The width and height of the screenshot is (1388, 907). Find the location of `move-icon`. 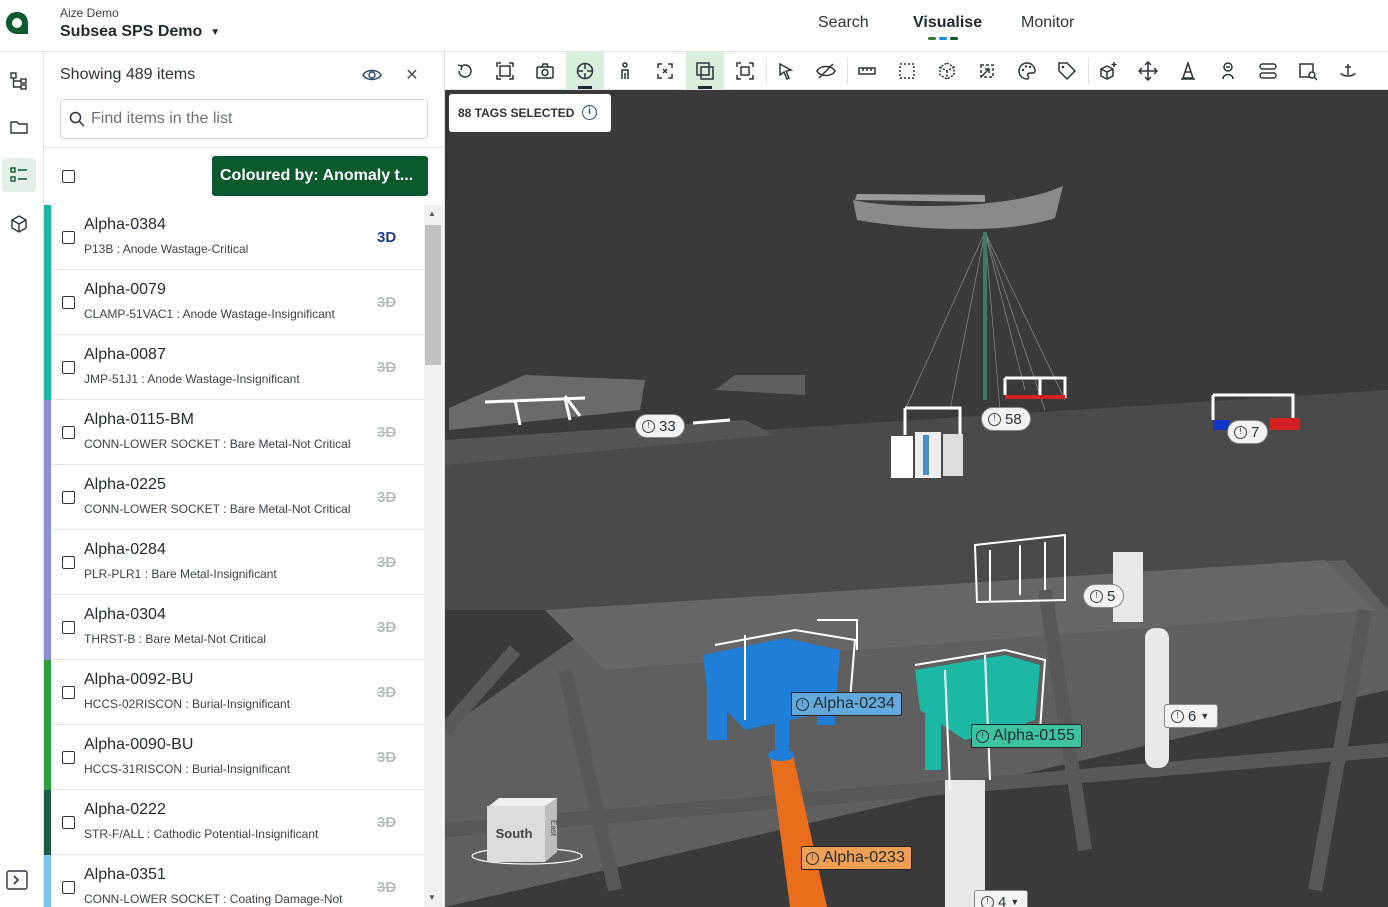

move-icon is located at coordinates (1148, 70).